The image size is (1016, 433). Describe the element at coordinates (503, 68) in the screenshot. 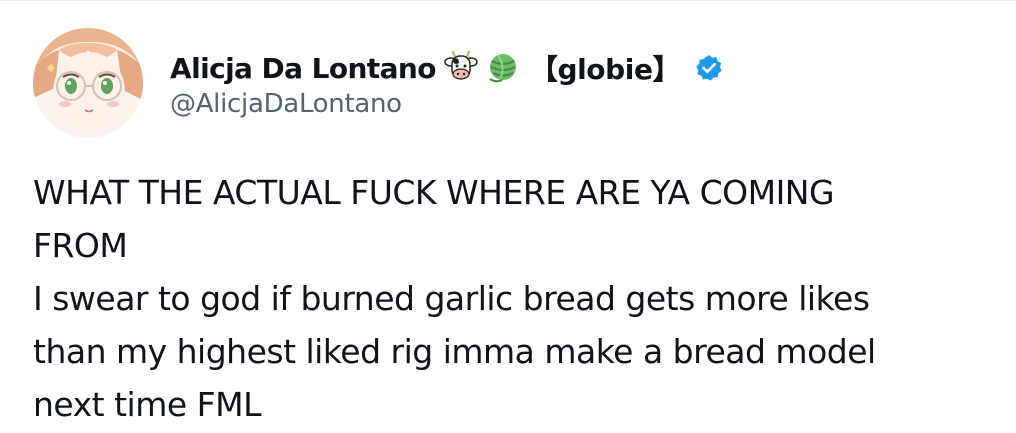

I see `yarn-ball-icon` at that location.